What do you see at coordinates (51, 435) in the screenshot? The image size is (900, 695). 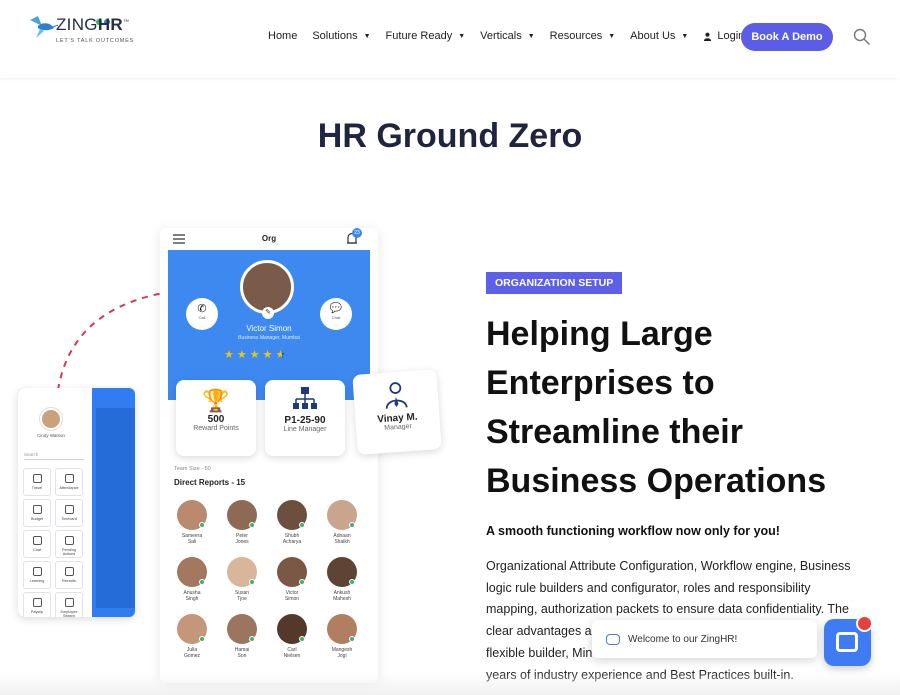 I see `side-user-name: Cindy Watson` at bounding box center [51, 435].